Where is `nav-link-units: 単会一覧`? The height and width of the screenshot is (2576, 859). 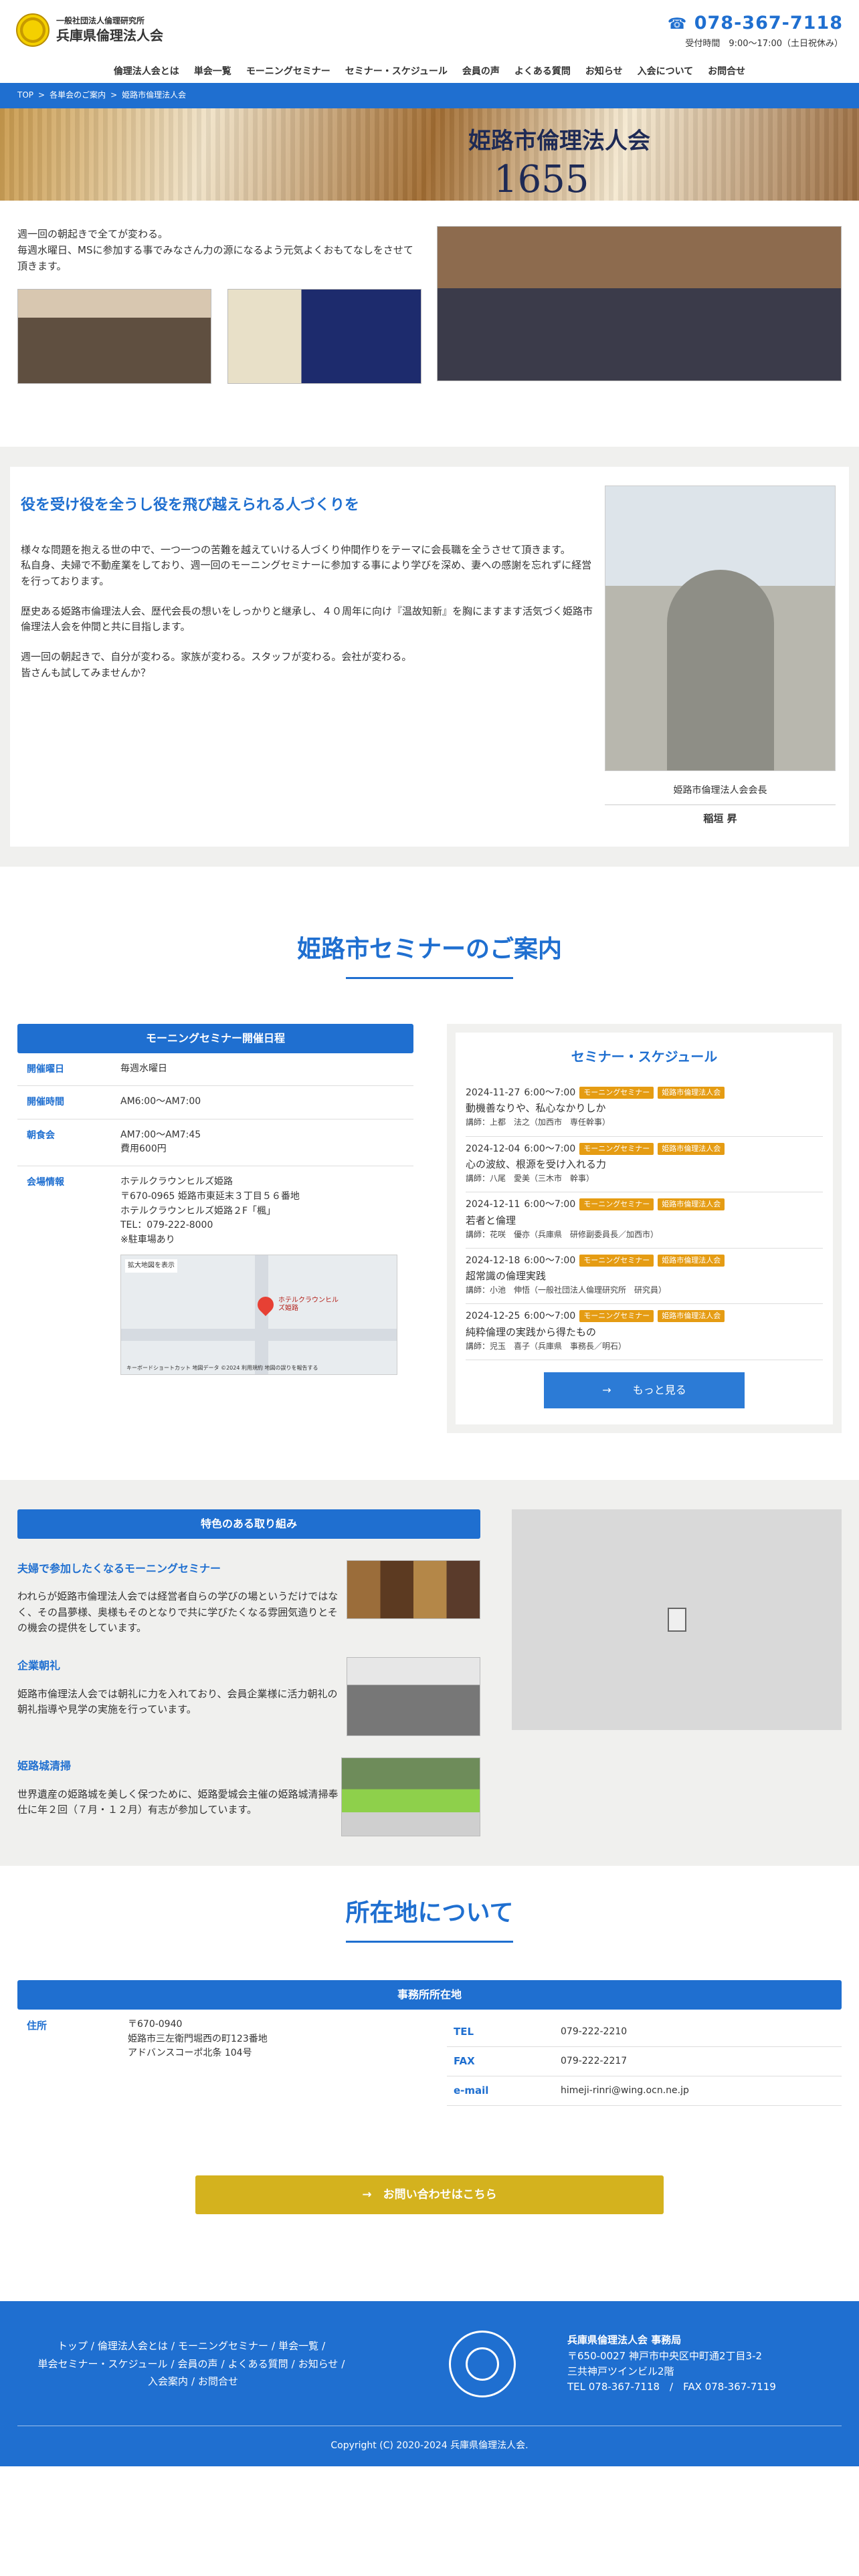 nav-link-units: 単会一覧 is located at coordinates (212, 71).